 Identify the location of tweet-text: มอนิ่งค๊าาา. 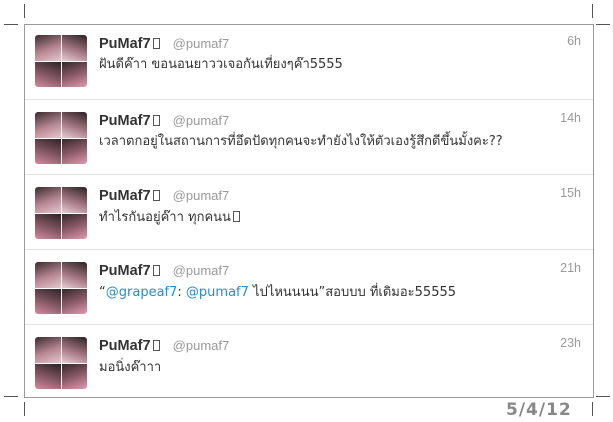
(130, 367).